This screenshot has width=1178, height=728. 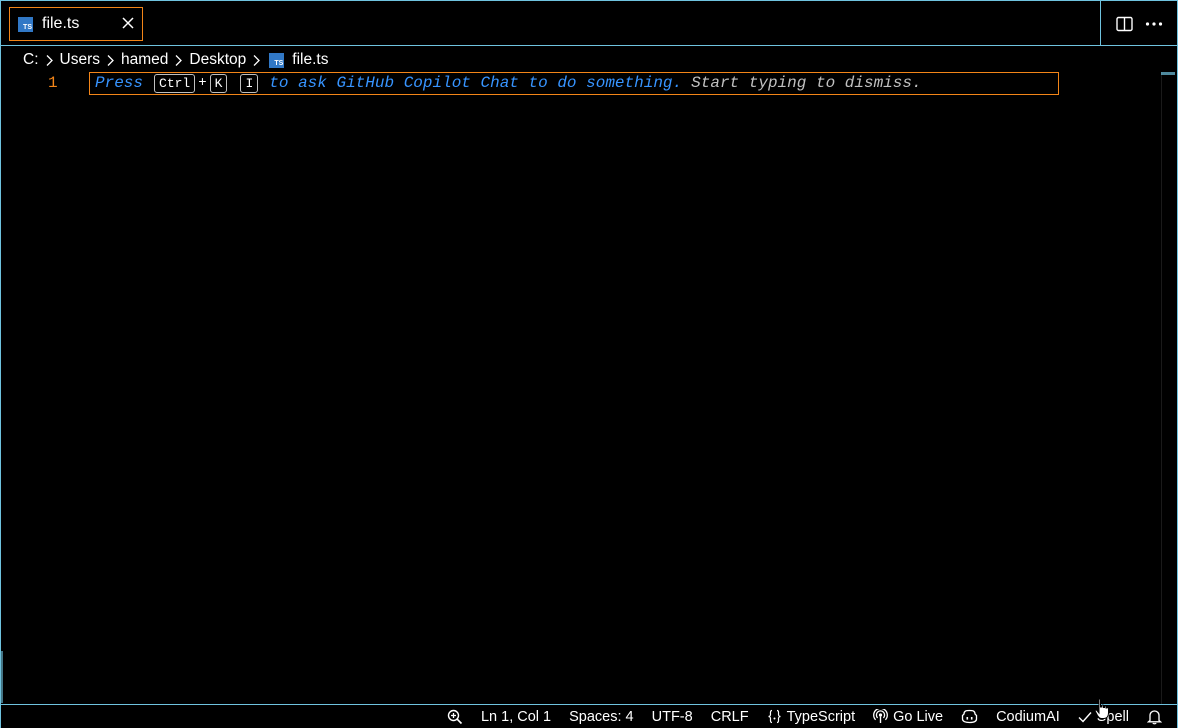 I want to click on go-live-button: Go Live, so click(x=908, y=716).